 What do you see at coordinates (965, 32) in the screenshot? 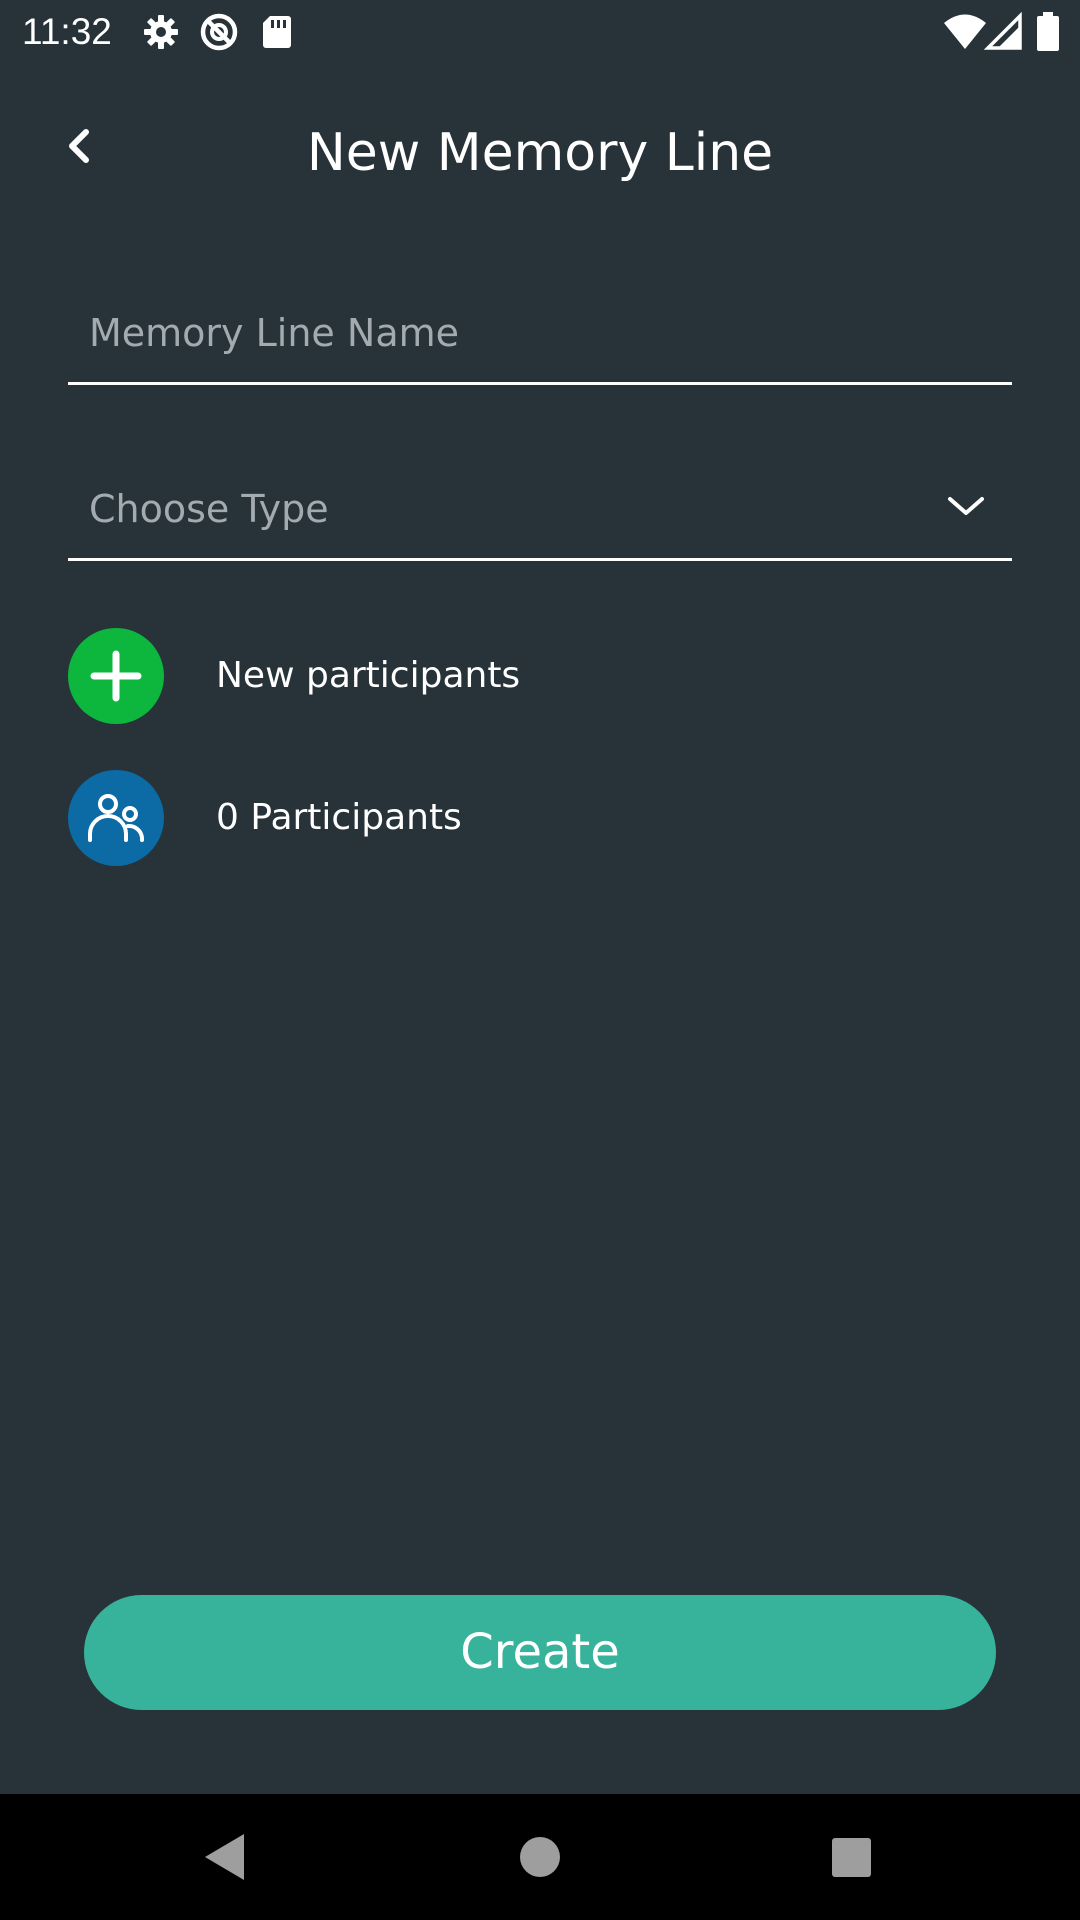
I see `wifi-icon` at bounding box center [965, 32].